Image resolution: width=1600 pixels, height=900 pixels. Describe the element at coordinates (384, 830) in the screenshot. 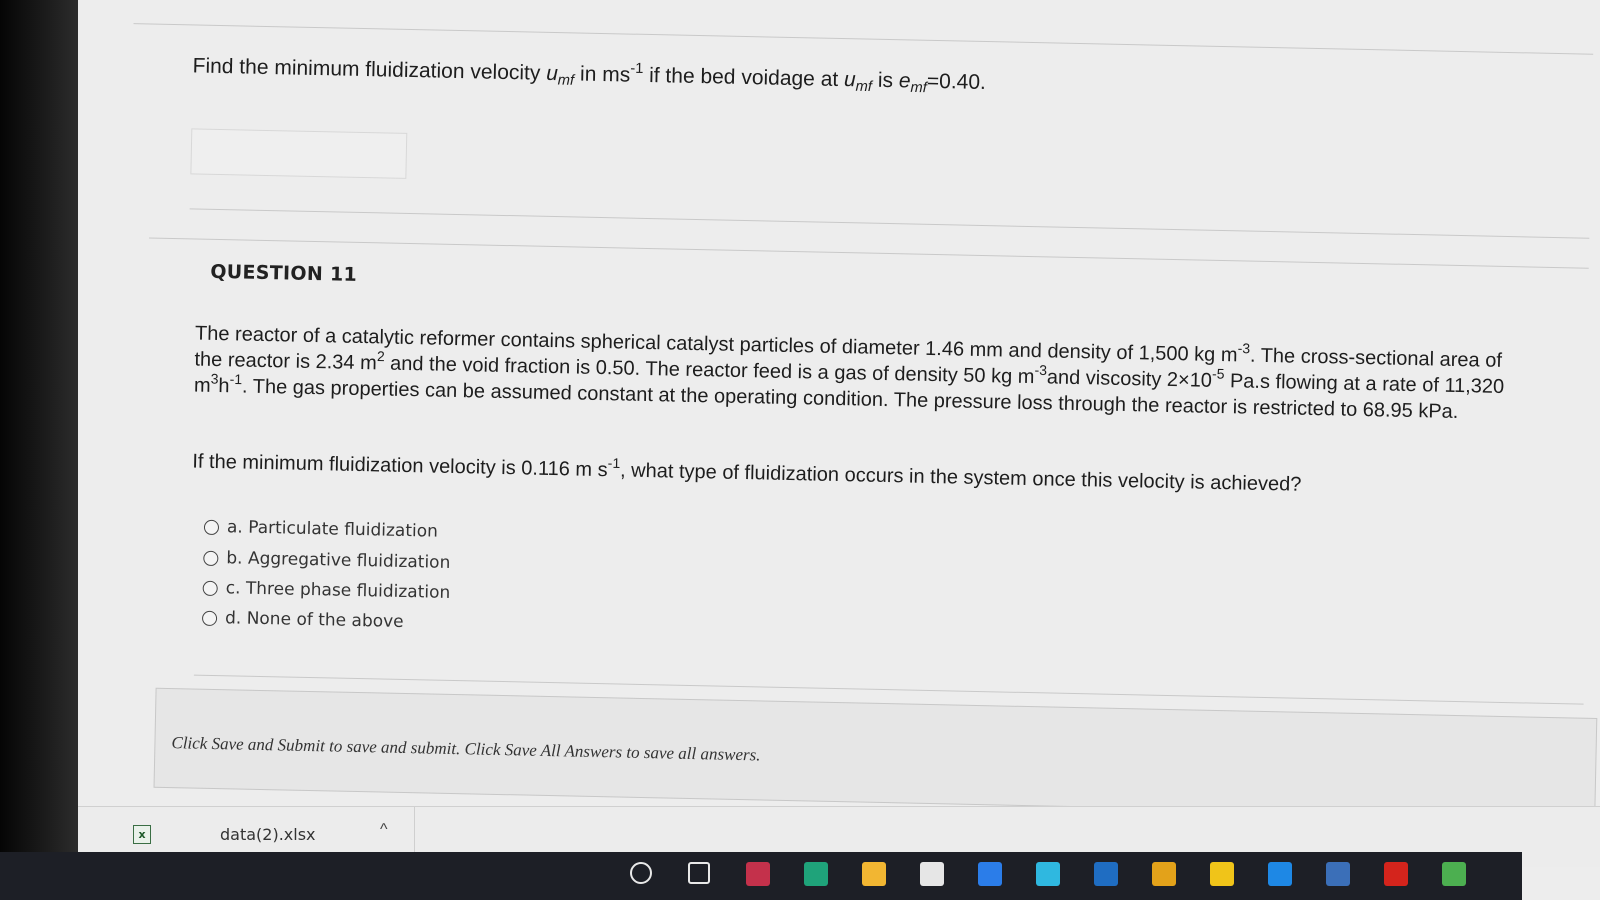

I see `chevron-up-icon: ^` at that location.